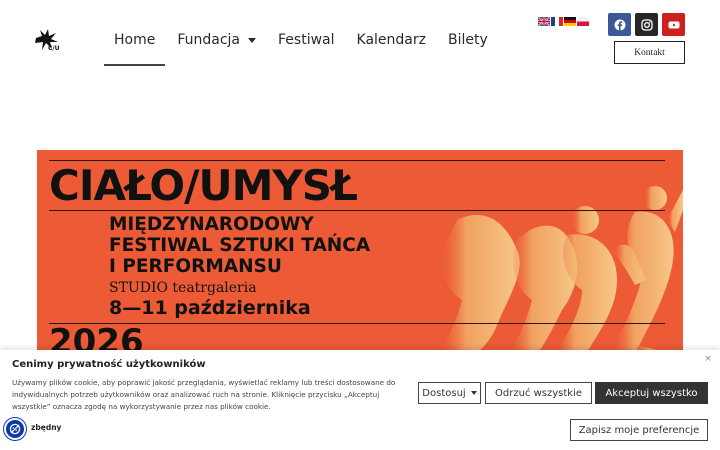  Describe the element at coordinates (708, 359) in the screenshot. I see `close-icon: ×` at that location.